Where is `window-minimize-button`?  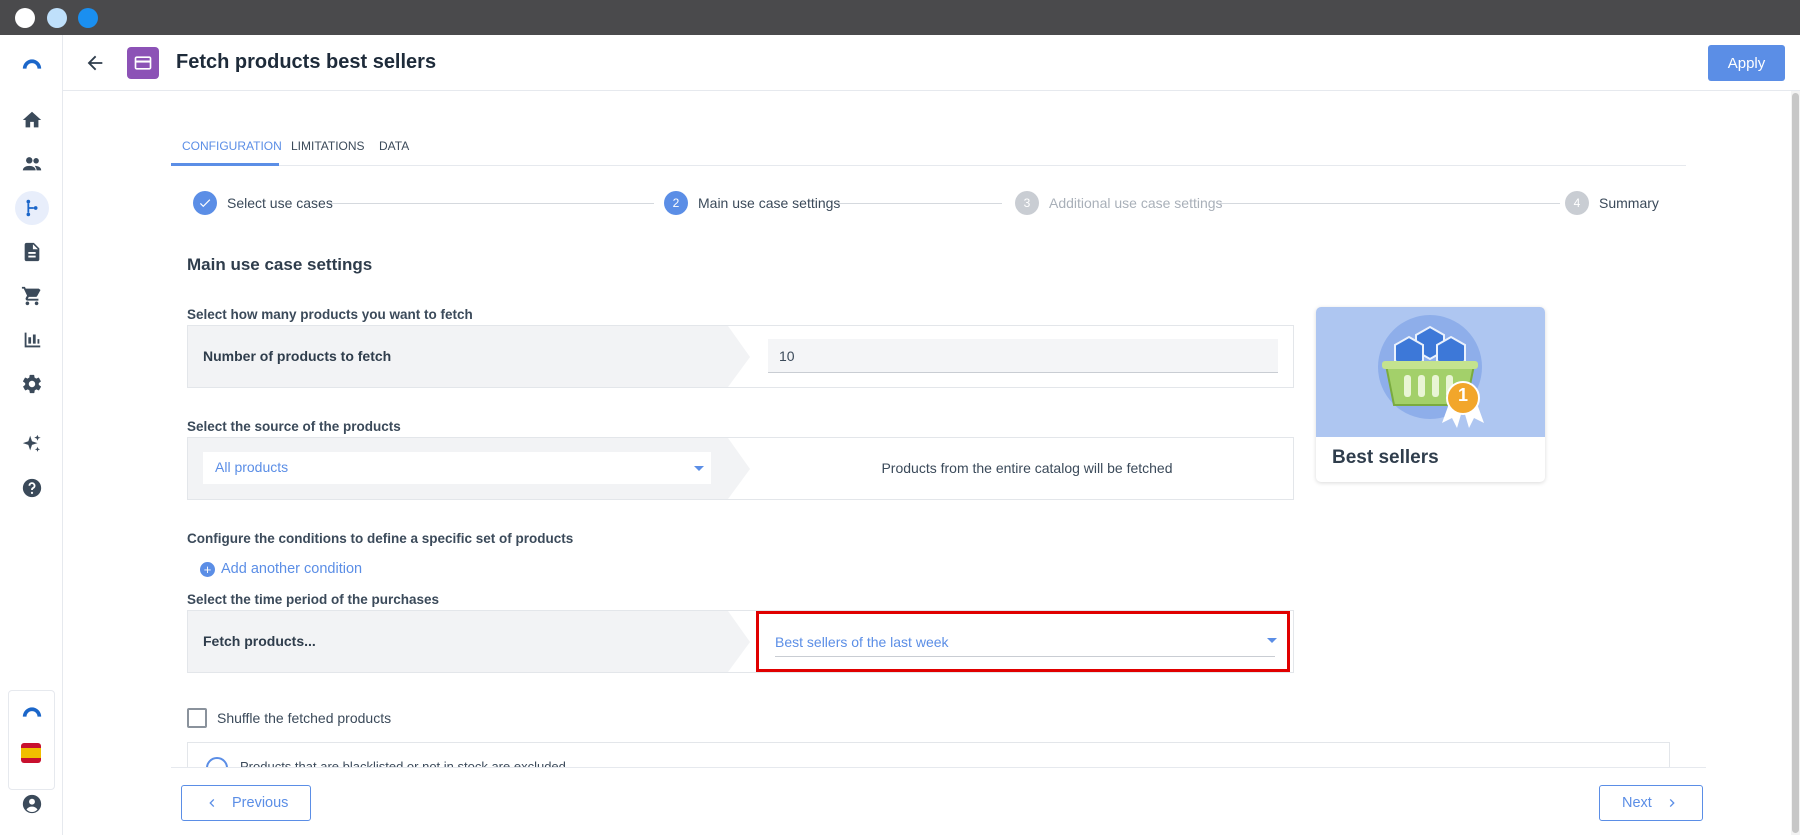
window-minimize-button is located at coordinates (57, 18).